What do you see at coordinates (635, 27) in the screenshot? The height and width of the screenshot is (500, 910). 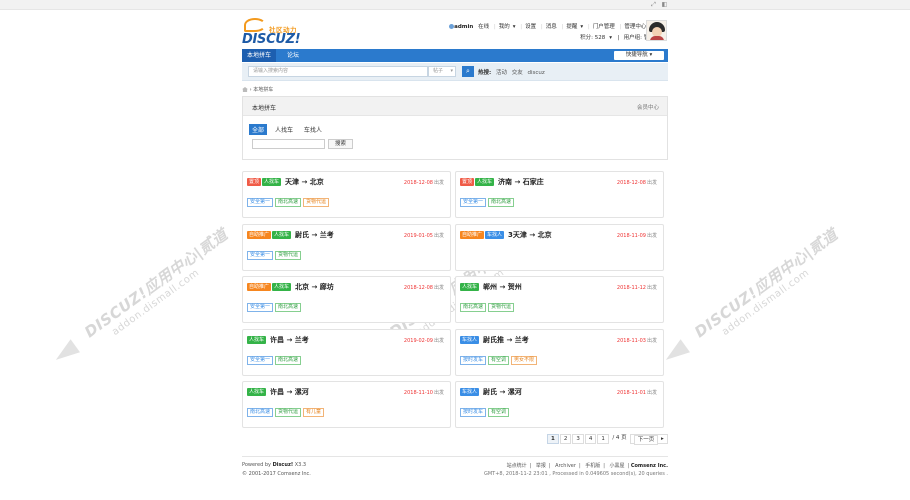 I see `link-admin-center: 管理中心` at bounding box center [635, 27].